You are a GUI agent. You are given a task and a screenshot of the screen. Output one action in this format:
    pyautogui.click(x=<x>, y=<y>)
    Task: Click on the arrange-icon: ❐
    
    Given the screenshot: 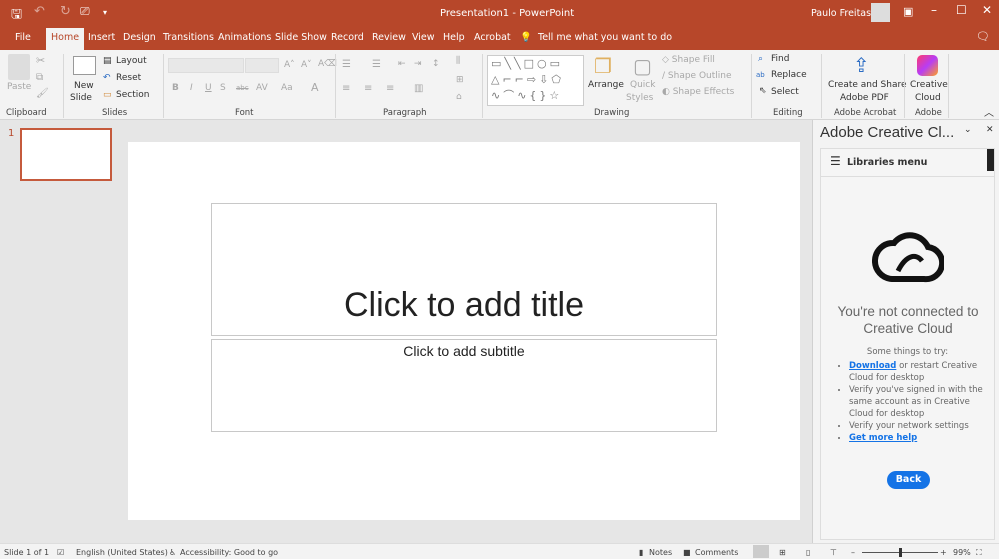 What is the action you would take?
    pyautogui.click(x=603, y=66)
    